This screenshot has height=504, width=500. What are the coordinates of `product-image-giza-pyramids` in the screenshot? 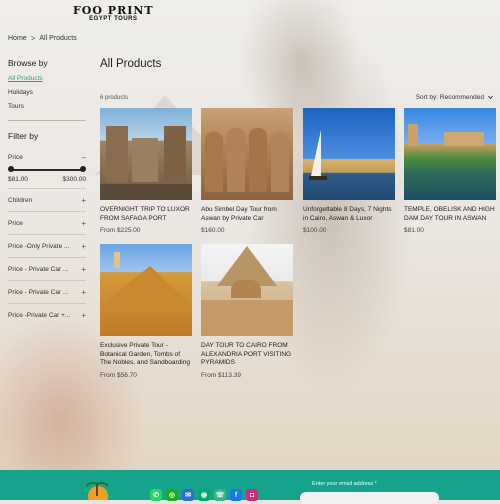 It's located at (247, 290).